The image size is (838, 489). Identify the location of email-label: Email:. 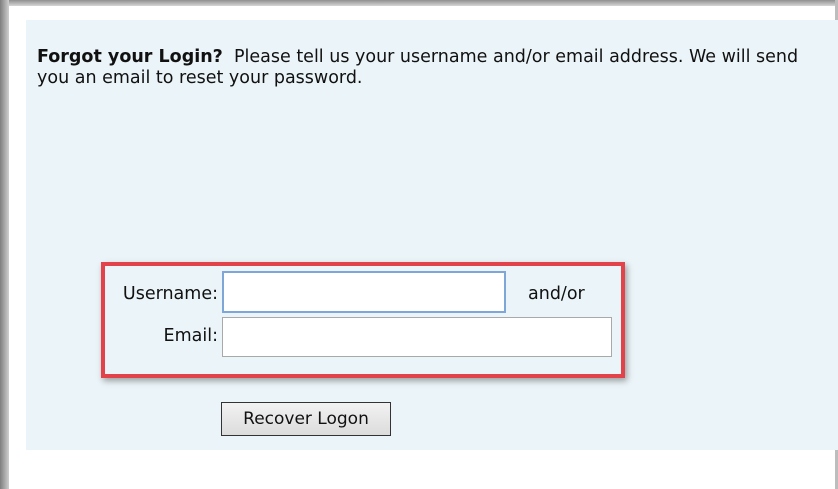
(190, 336).